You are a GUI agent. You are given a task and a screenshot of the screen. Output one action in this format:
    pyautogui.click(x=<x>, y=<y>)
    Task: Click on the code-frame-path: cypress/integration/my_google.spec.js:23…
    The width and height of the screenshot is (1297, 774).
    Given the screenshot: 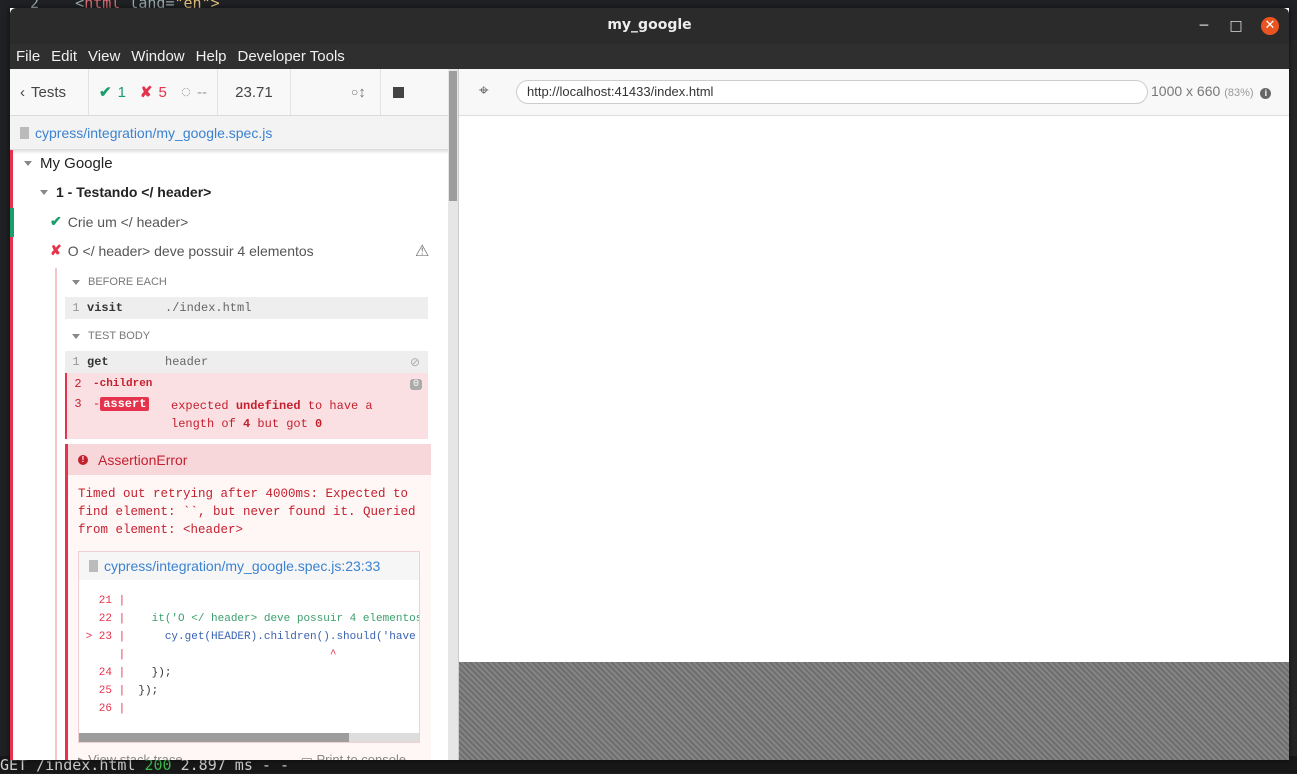 What is the action you would take?
    pyautogui.click(x=242, y=566)
    